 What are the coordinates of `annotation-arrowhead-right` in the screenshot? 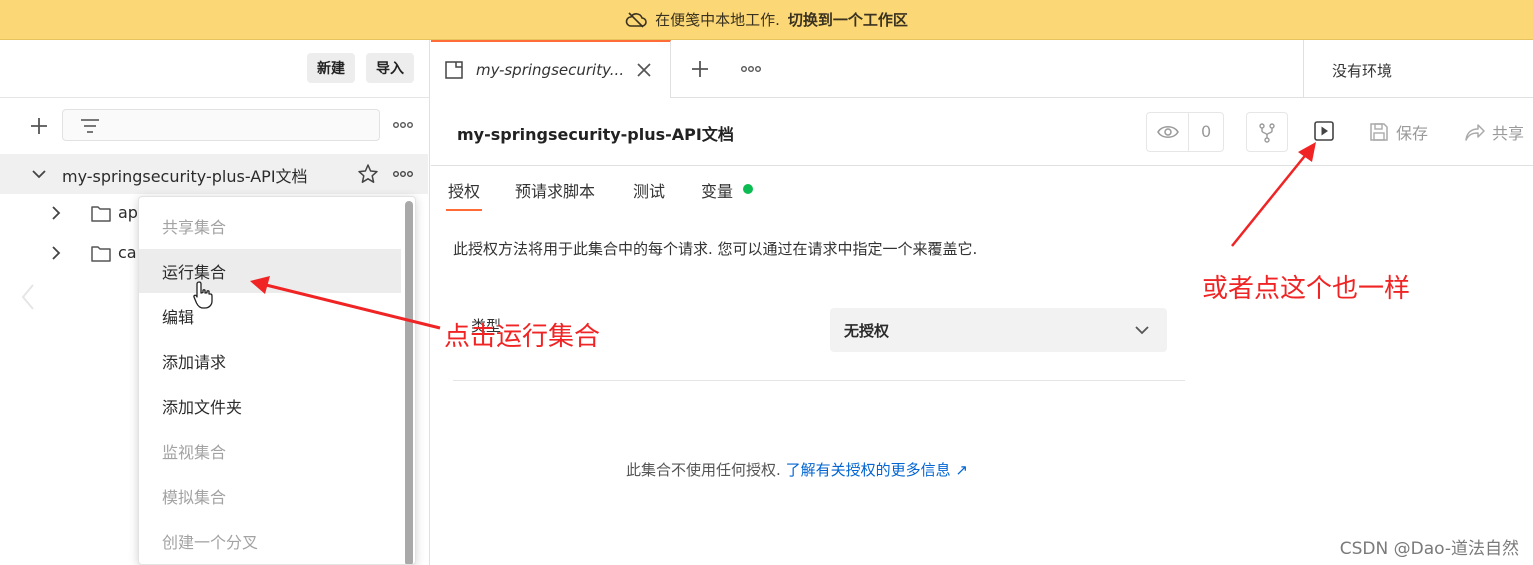 It's located at (1307, 152).